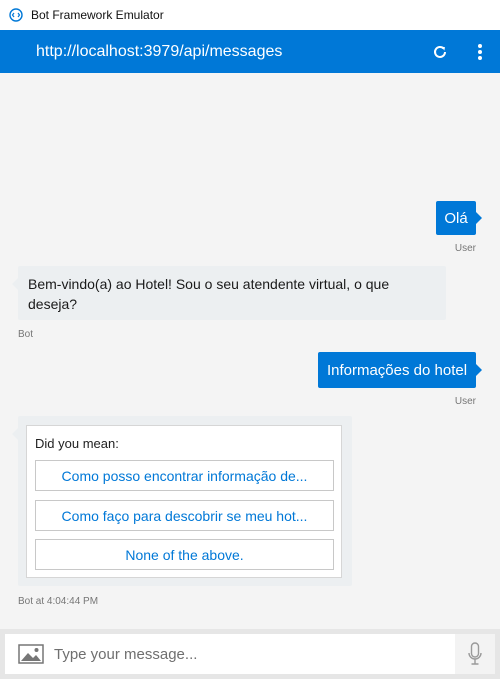 This screenshot has width=500, height=679. I want to click on message-sender-label: Bot, so click(26, 334).